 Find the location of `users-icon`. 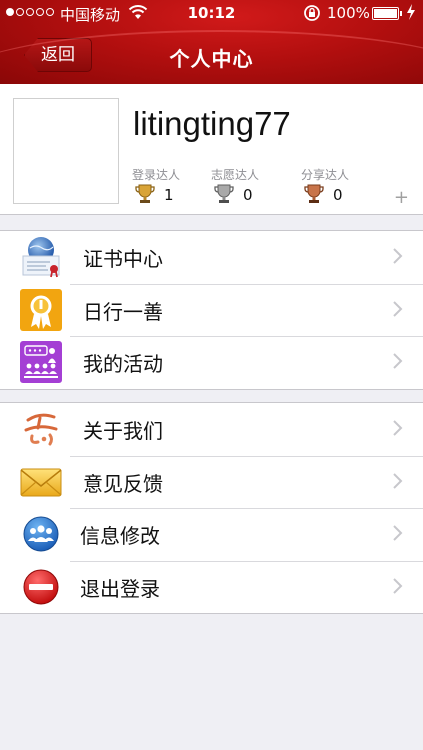

users-icon is located at coordinates (41, 534).